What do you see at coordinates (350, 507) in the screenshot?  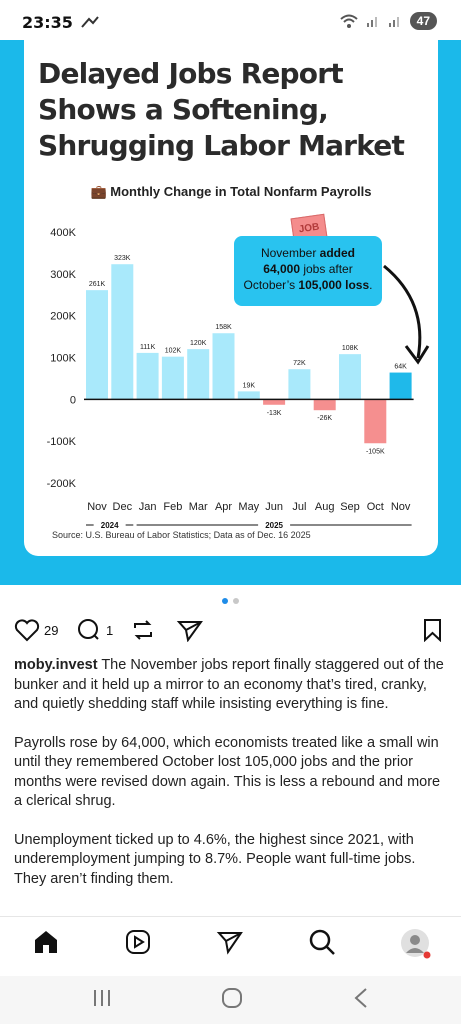 I see `x-tick-label: Sep` at bounding box center [350, 507].